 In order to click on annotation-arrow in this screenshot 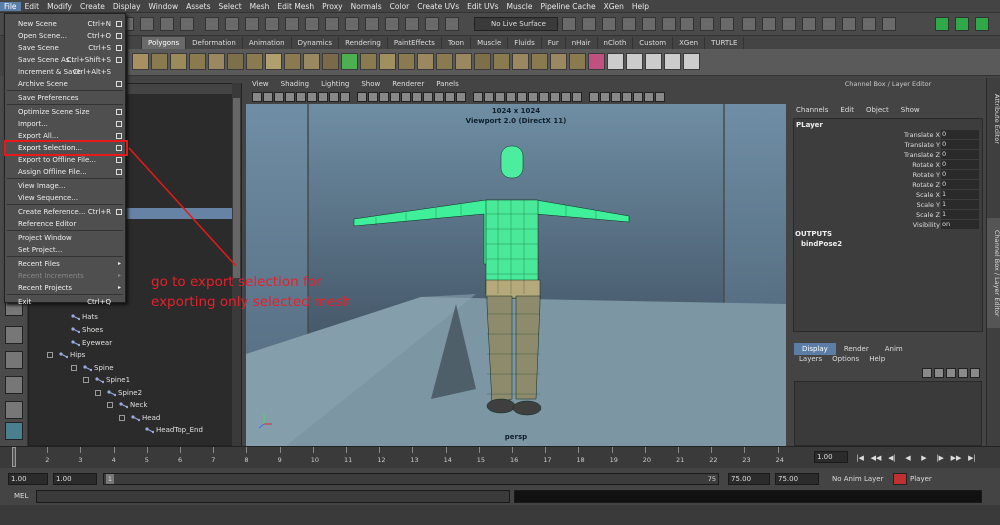, I will do `click(182, 207)`.